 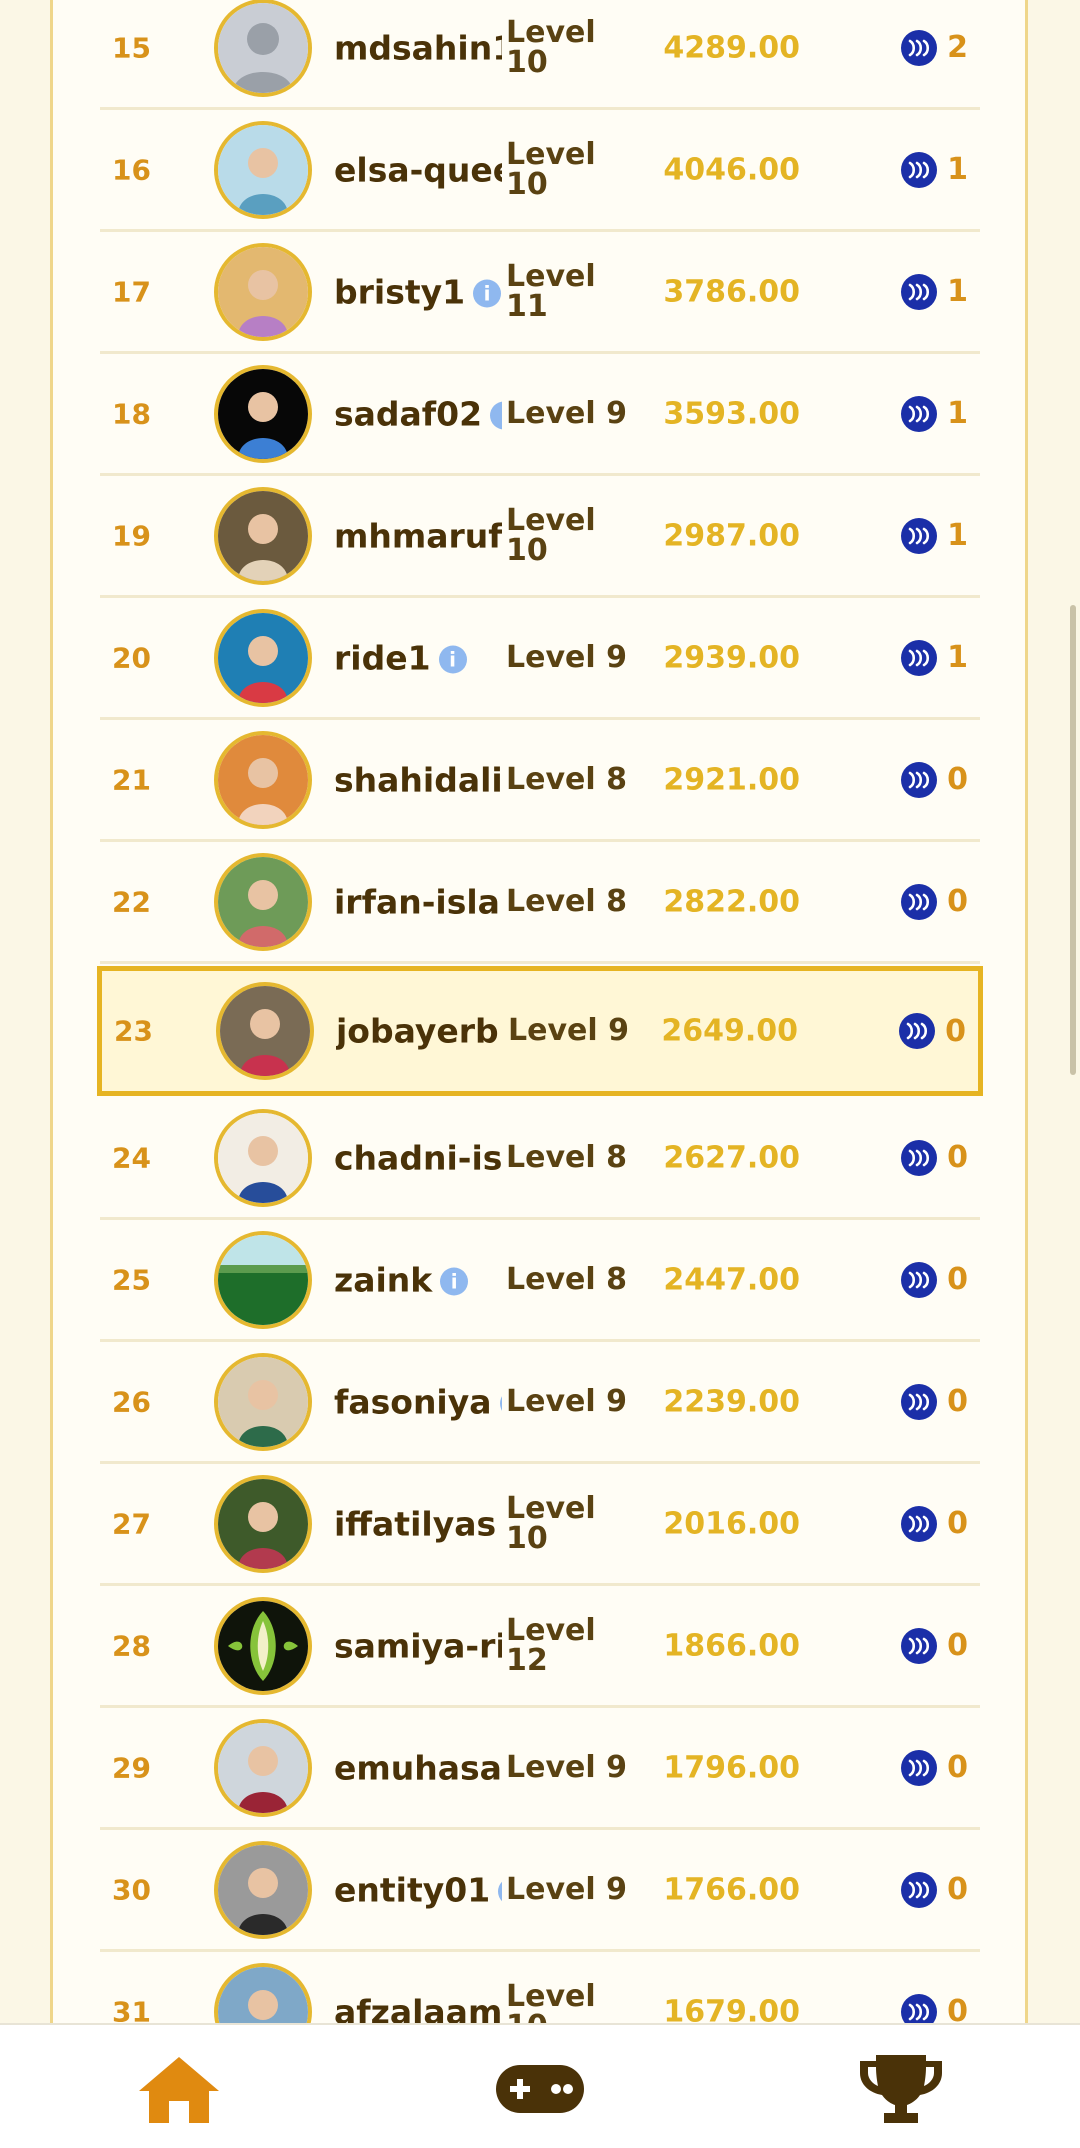 What do you see at coordinates (731, 413) in the screenshot?
I see `score-value: 3593.00` at bounding box center [731, 413].